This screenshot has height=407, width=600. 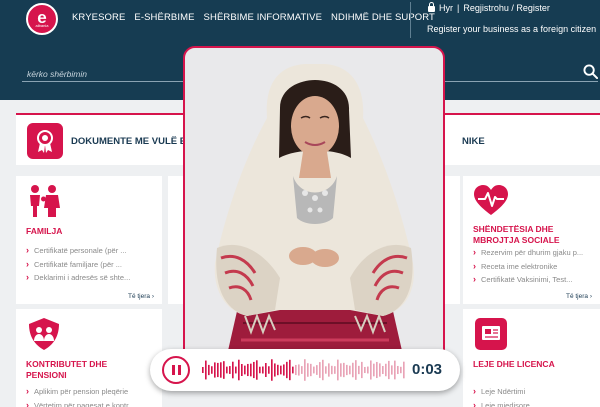 What do you see at coordinates (44, 334) in the screenshot?
I see `contributions-icon` at bounding box center [44, 334].